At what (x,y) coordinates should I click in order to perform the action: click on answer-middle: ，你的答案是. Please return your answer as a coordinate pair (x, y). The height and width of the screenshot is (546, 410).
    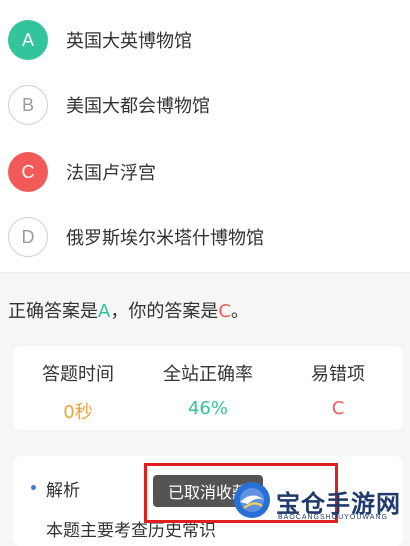
    Looking at the image, I should click on (164, 311).